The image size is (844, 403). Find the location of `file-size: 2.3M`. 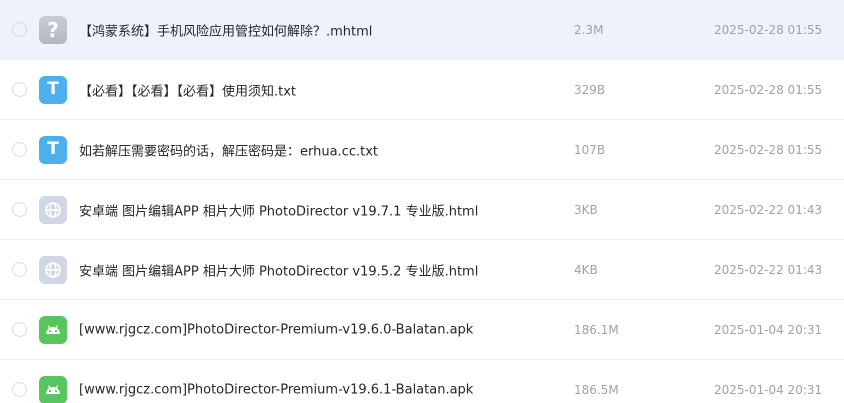

file-size: 2.3M is located at coordinates (589, 29).